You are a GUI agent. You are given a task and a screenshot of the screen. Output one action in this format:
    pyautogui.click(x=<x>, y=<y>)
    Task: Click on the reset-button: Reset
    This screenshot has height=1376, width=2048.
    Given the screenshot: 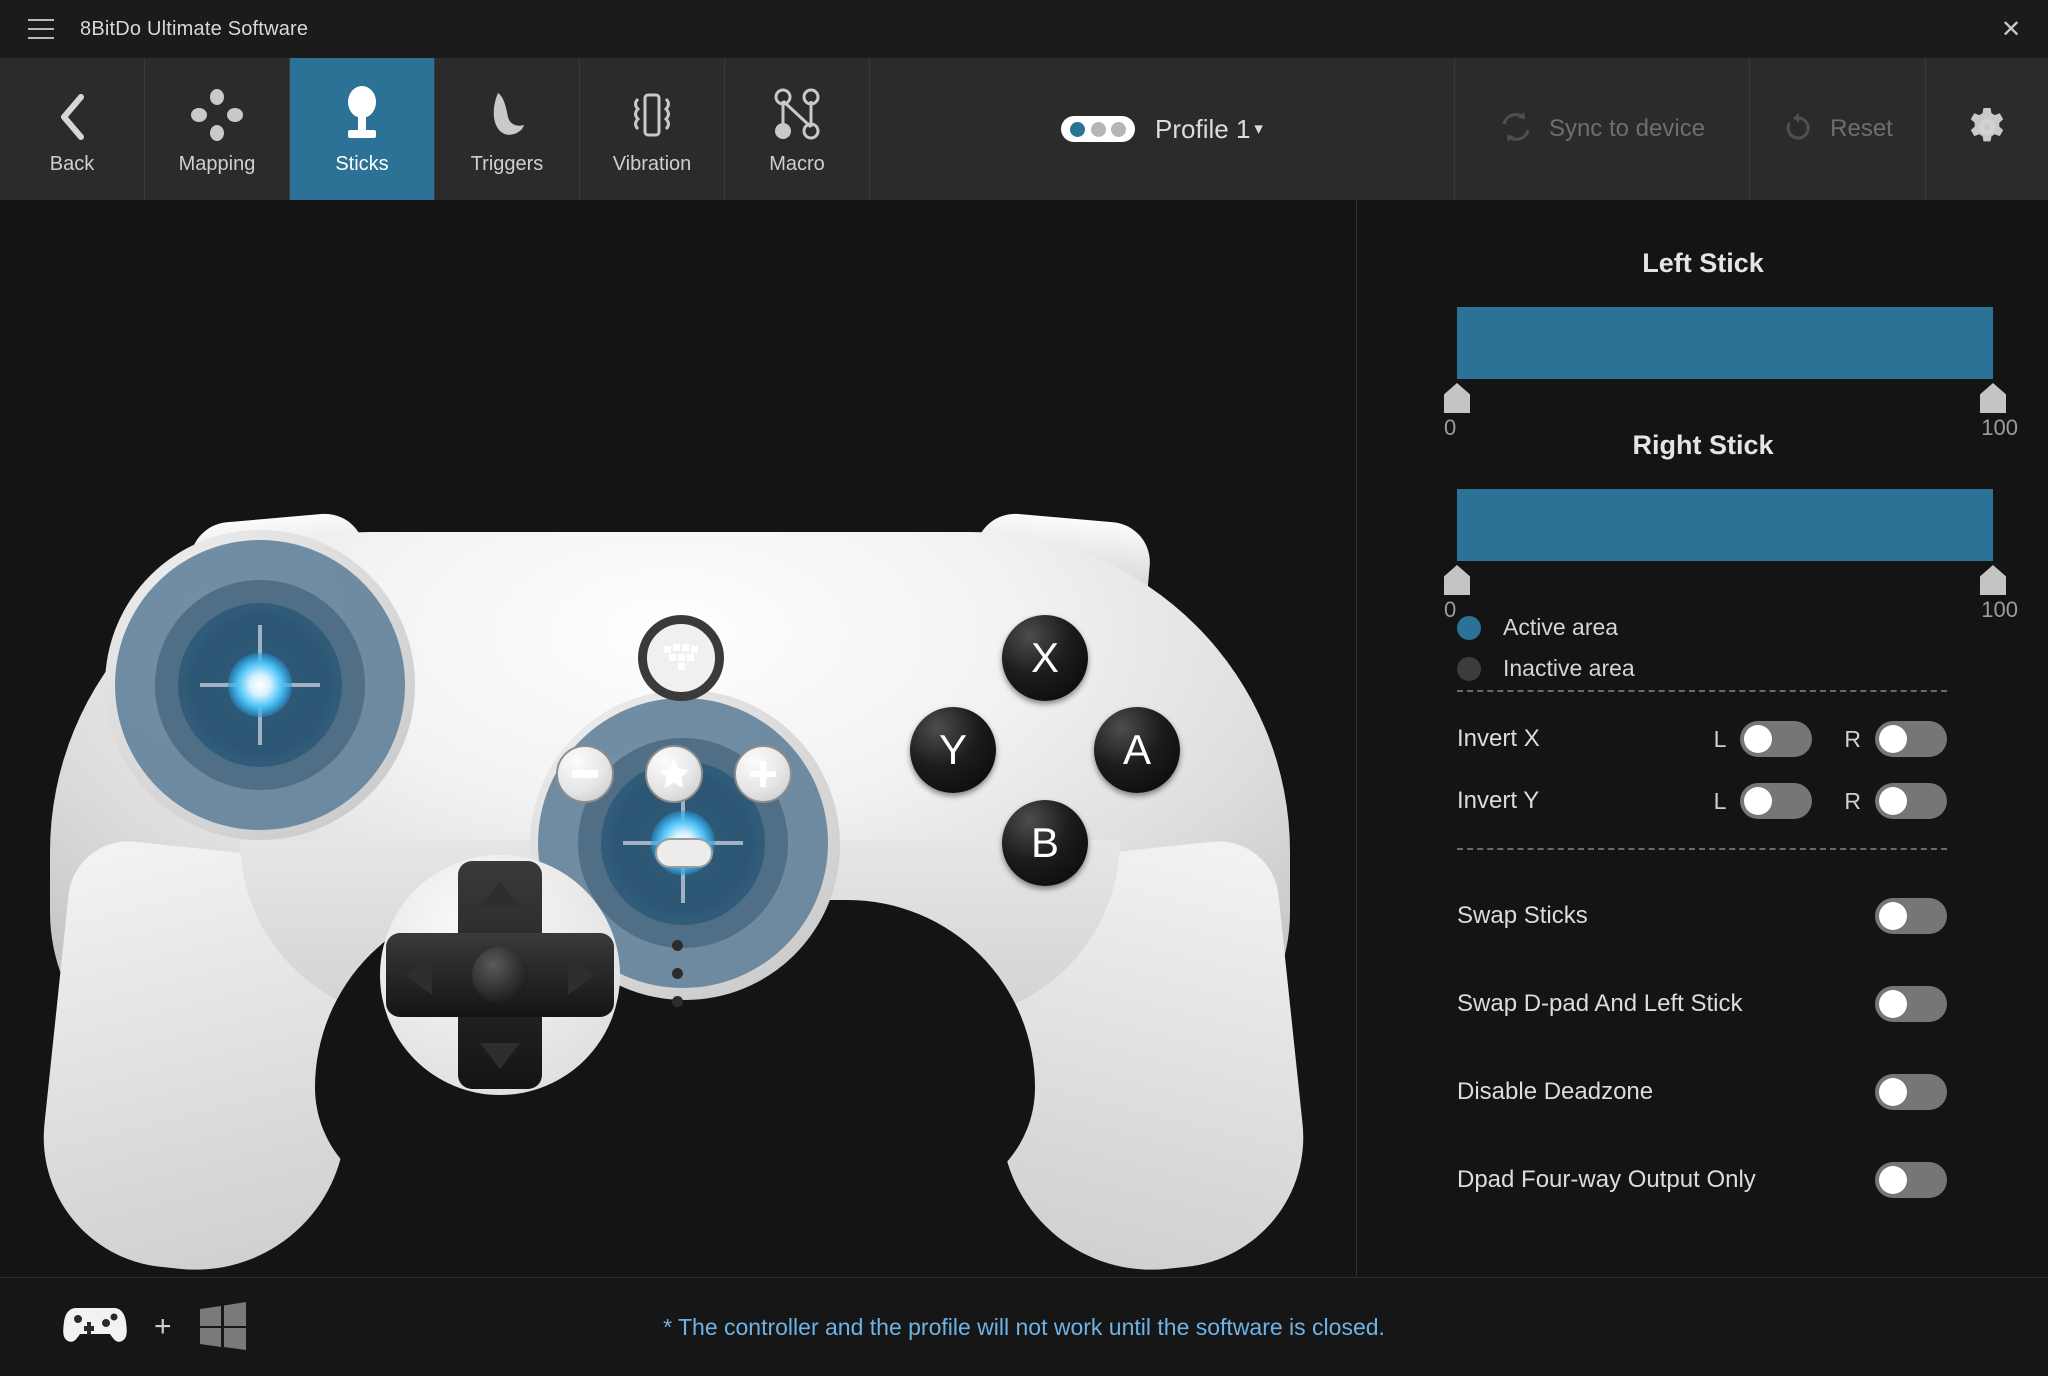 What is the action you would take?
    pyautogui.click(x=1838, y=129)
    